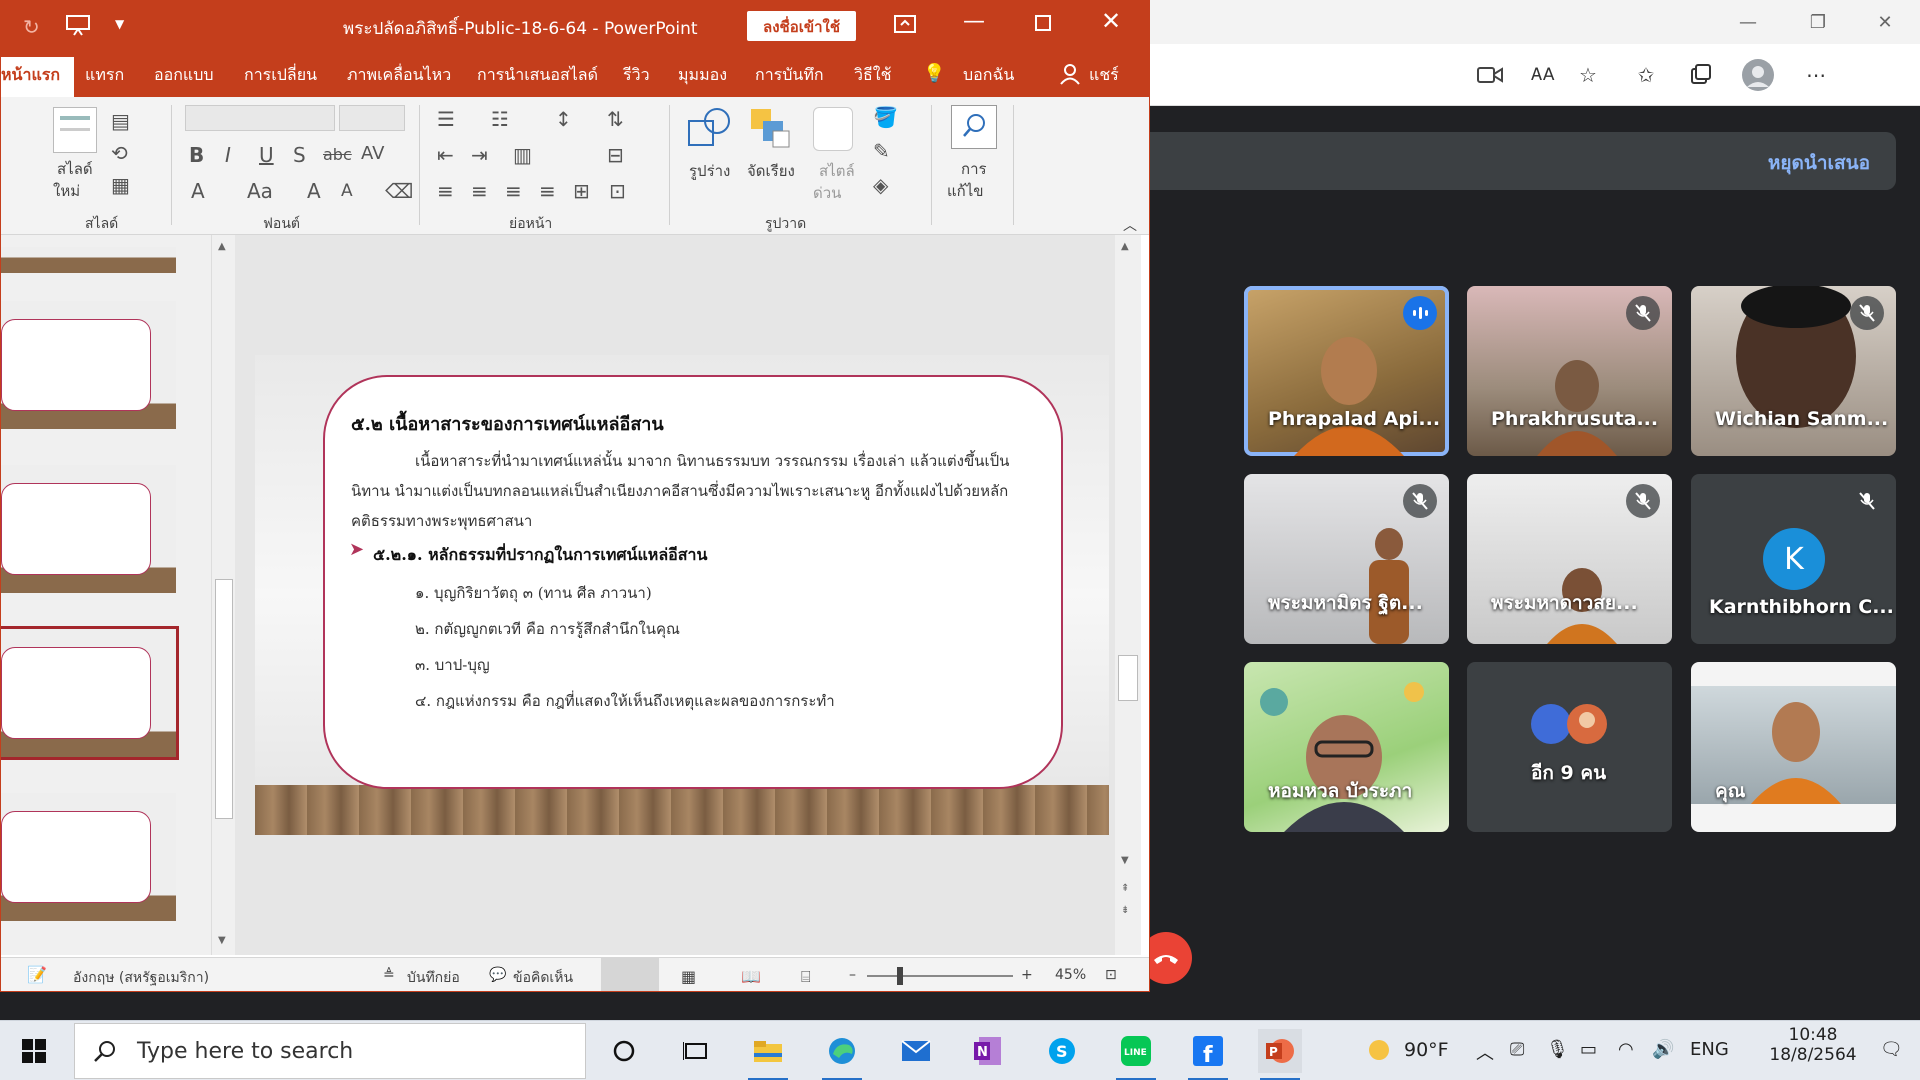 The image size is (1920, 1080). Describe the element at coordinates (988, 75) in the screenshot. I see `tell-me-box: บอกฉัน` at that location.